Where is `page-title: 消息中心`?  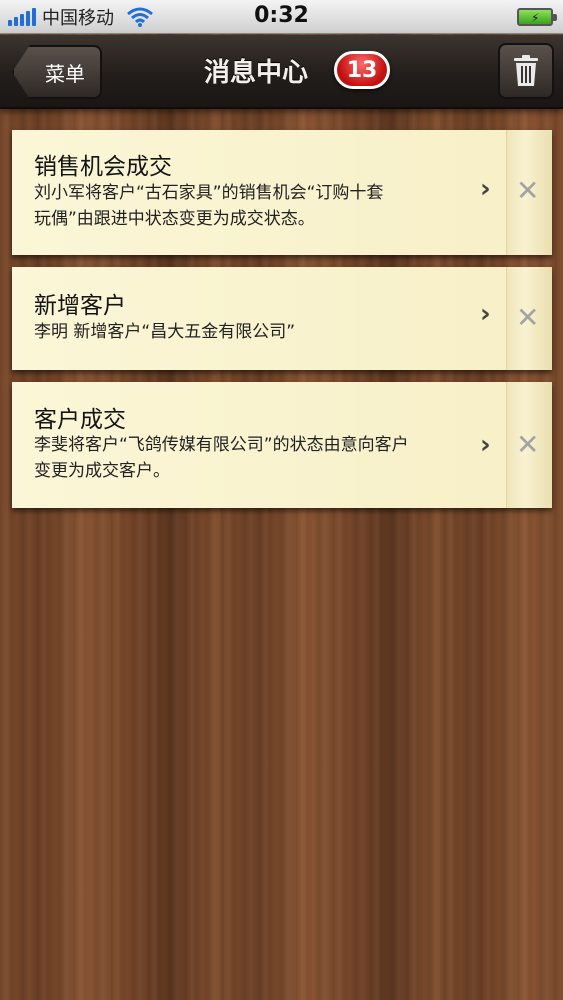
page-title: 消息中心 is located at coordinates (256, 73).